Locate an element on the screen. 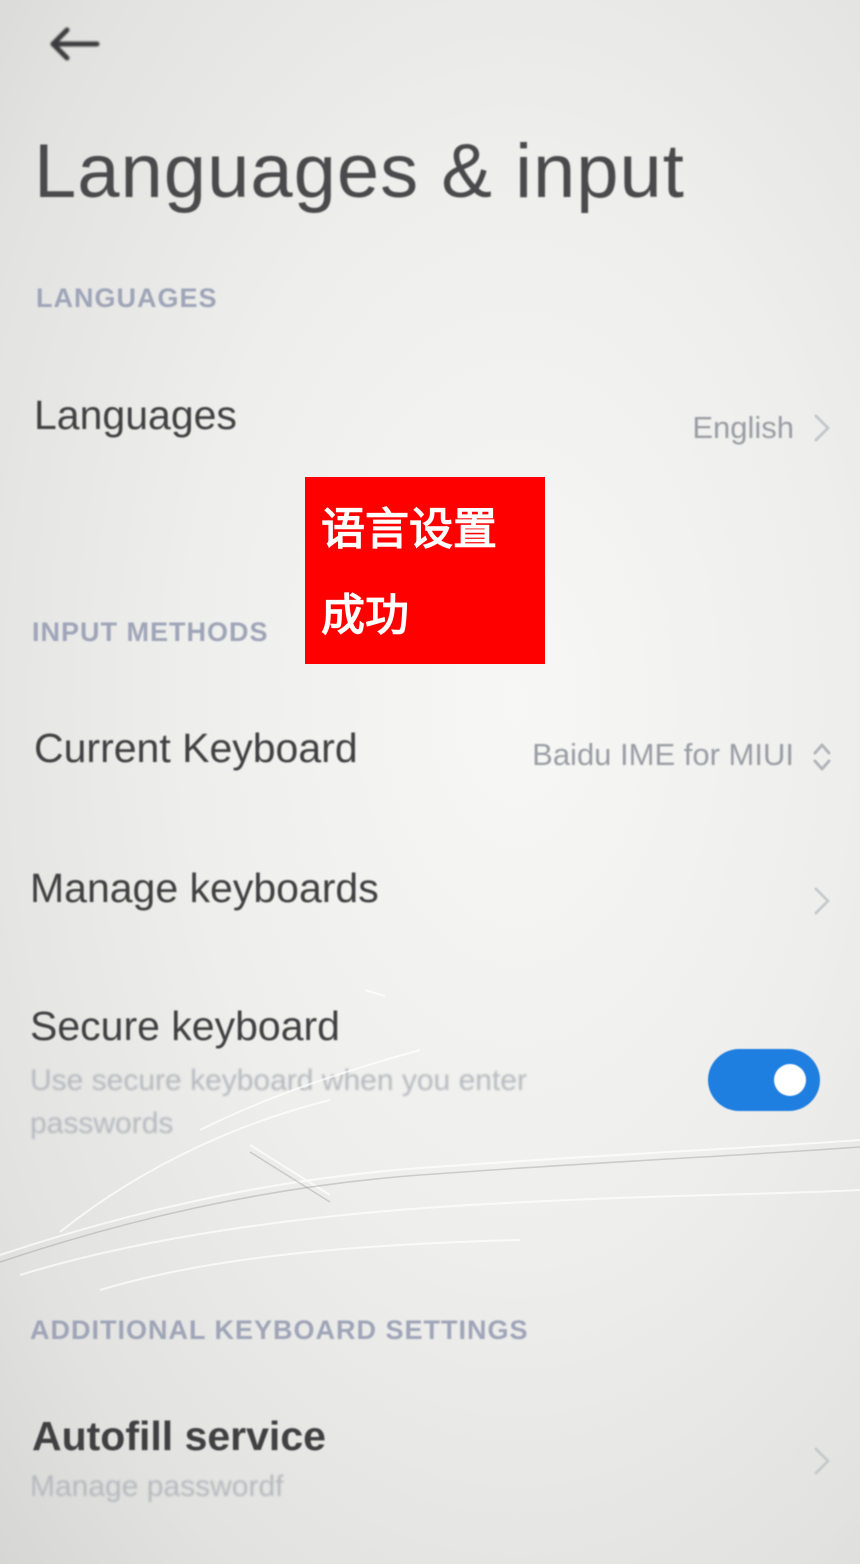 This screenshot has width=860, height=1564. section-header-additional-keyboard-settings: ADDITIONAL KEYBOARD SETTINGS is located at coordinates (279, 1330).